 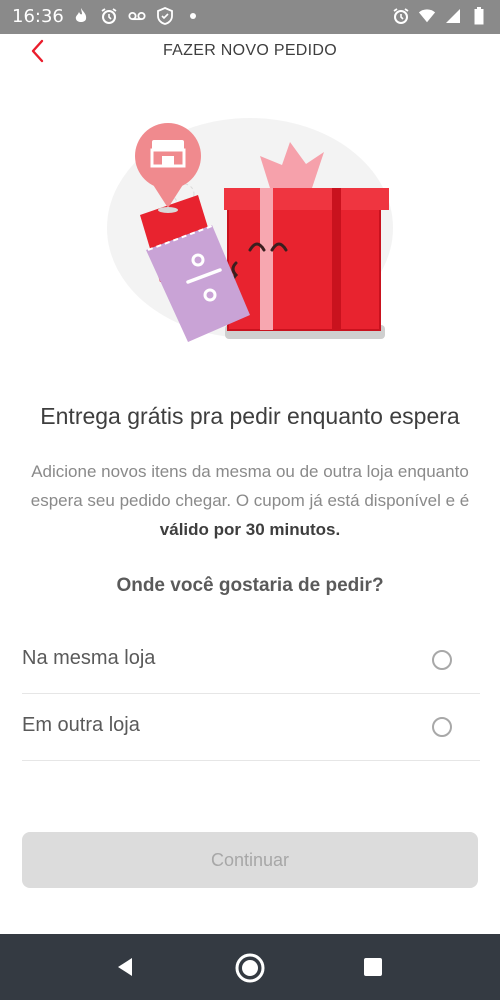 What do you see at coordinates (81, 725) in the screenshot?
I see `option-label: Em outra loja` at bounding box center [81, 725].